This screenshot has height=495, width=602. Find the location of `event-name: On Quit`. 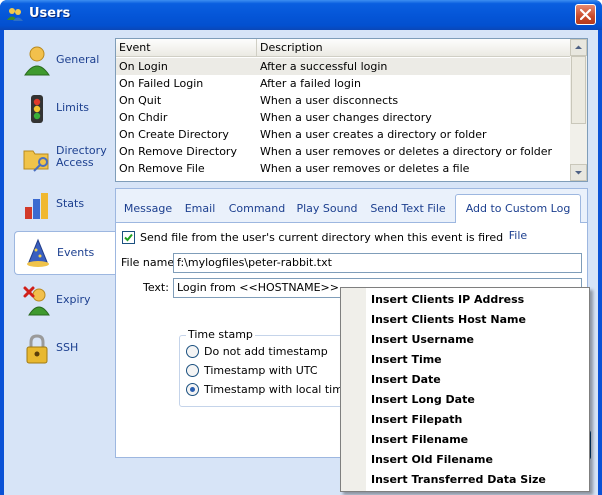

event-name: On Quit is located at coordinates (140, 100).